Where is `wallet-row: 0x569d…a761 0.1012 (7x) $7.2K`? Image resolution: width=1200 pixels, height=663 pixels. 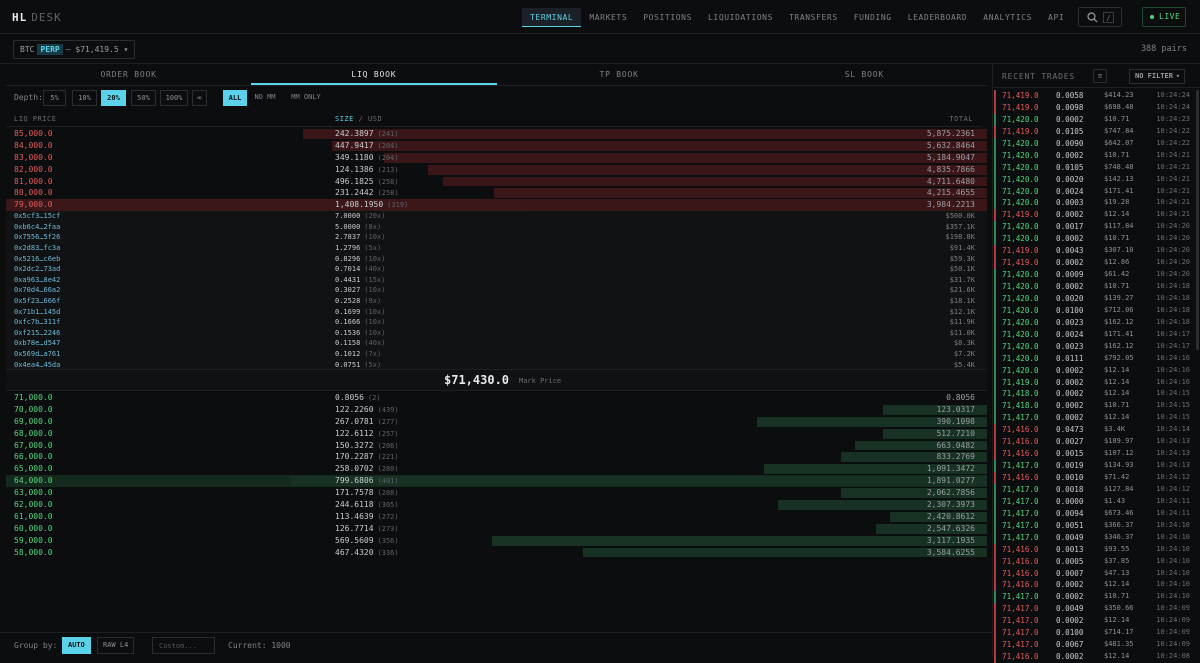 wallet-row: 0x569d…a761 0.1012 (7x) $7.2K is located at coordinates (496, 354).